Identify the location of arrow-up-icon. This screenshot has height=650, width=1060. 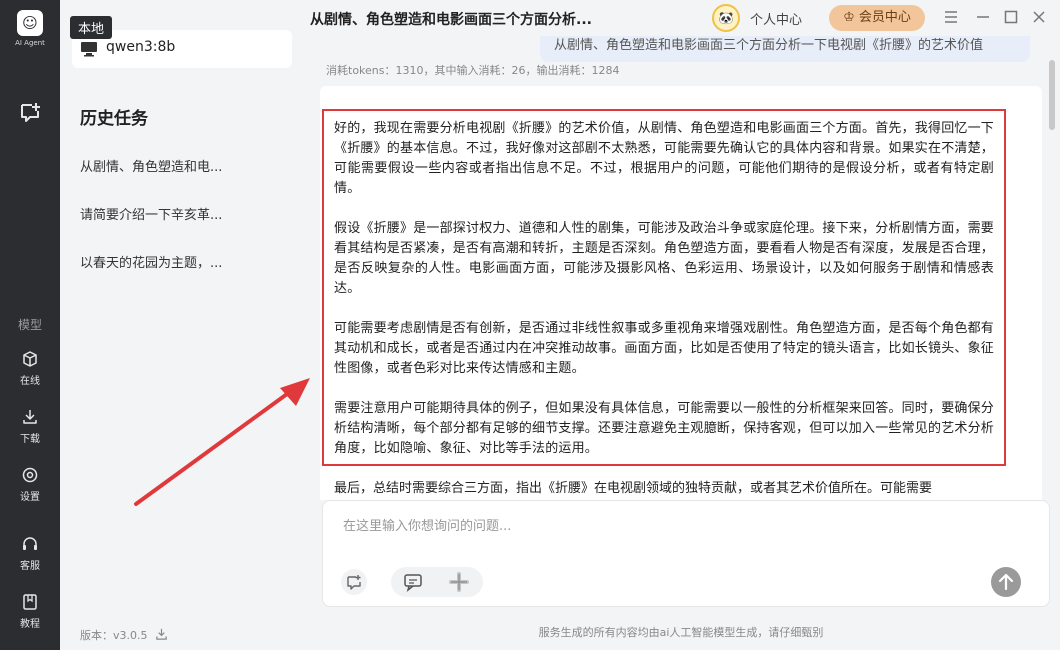
(1006, 582).